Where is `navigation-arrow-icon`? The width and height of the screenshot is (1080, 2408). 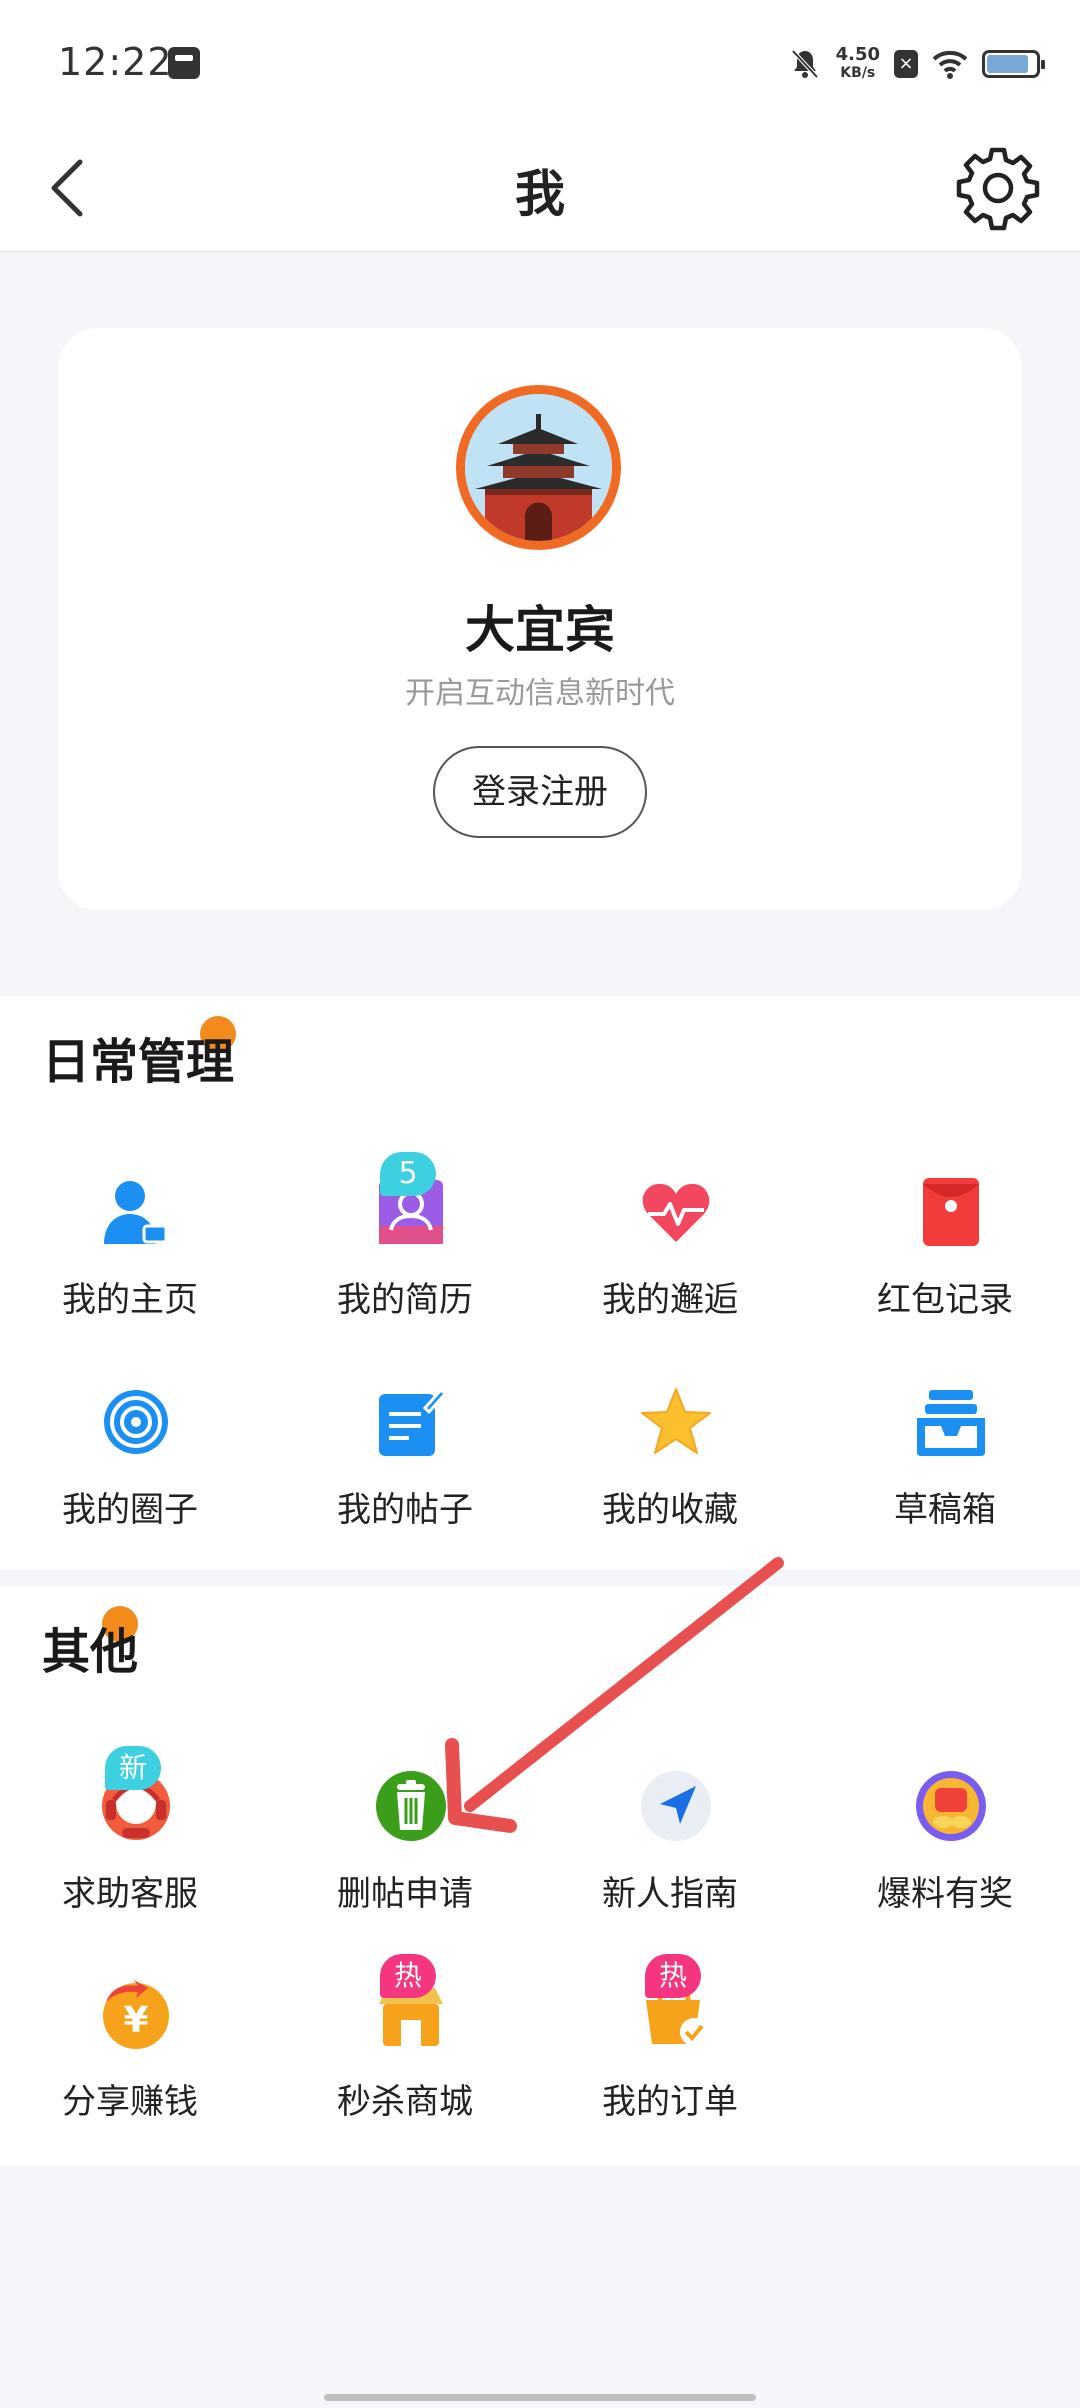
navigation-arrow-icon is located at coordinates (676, 1806).